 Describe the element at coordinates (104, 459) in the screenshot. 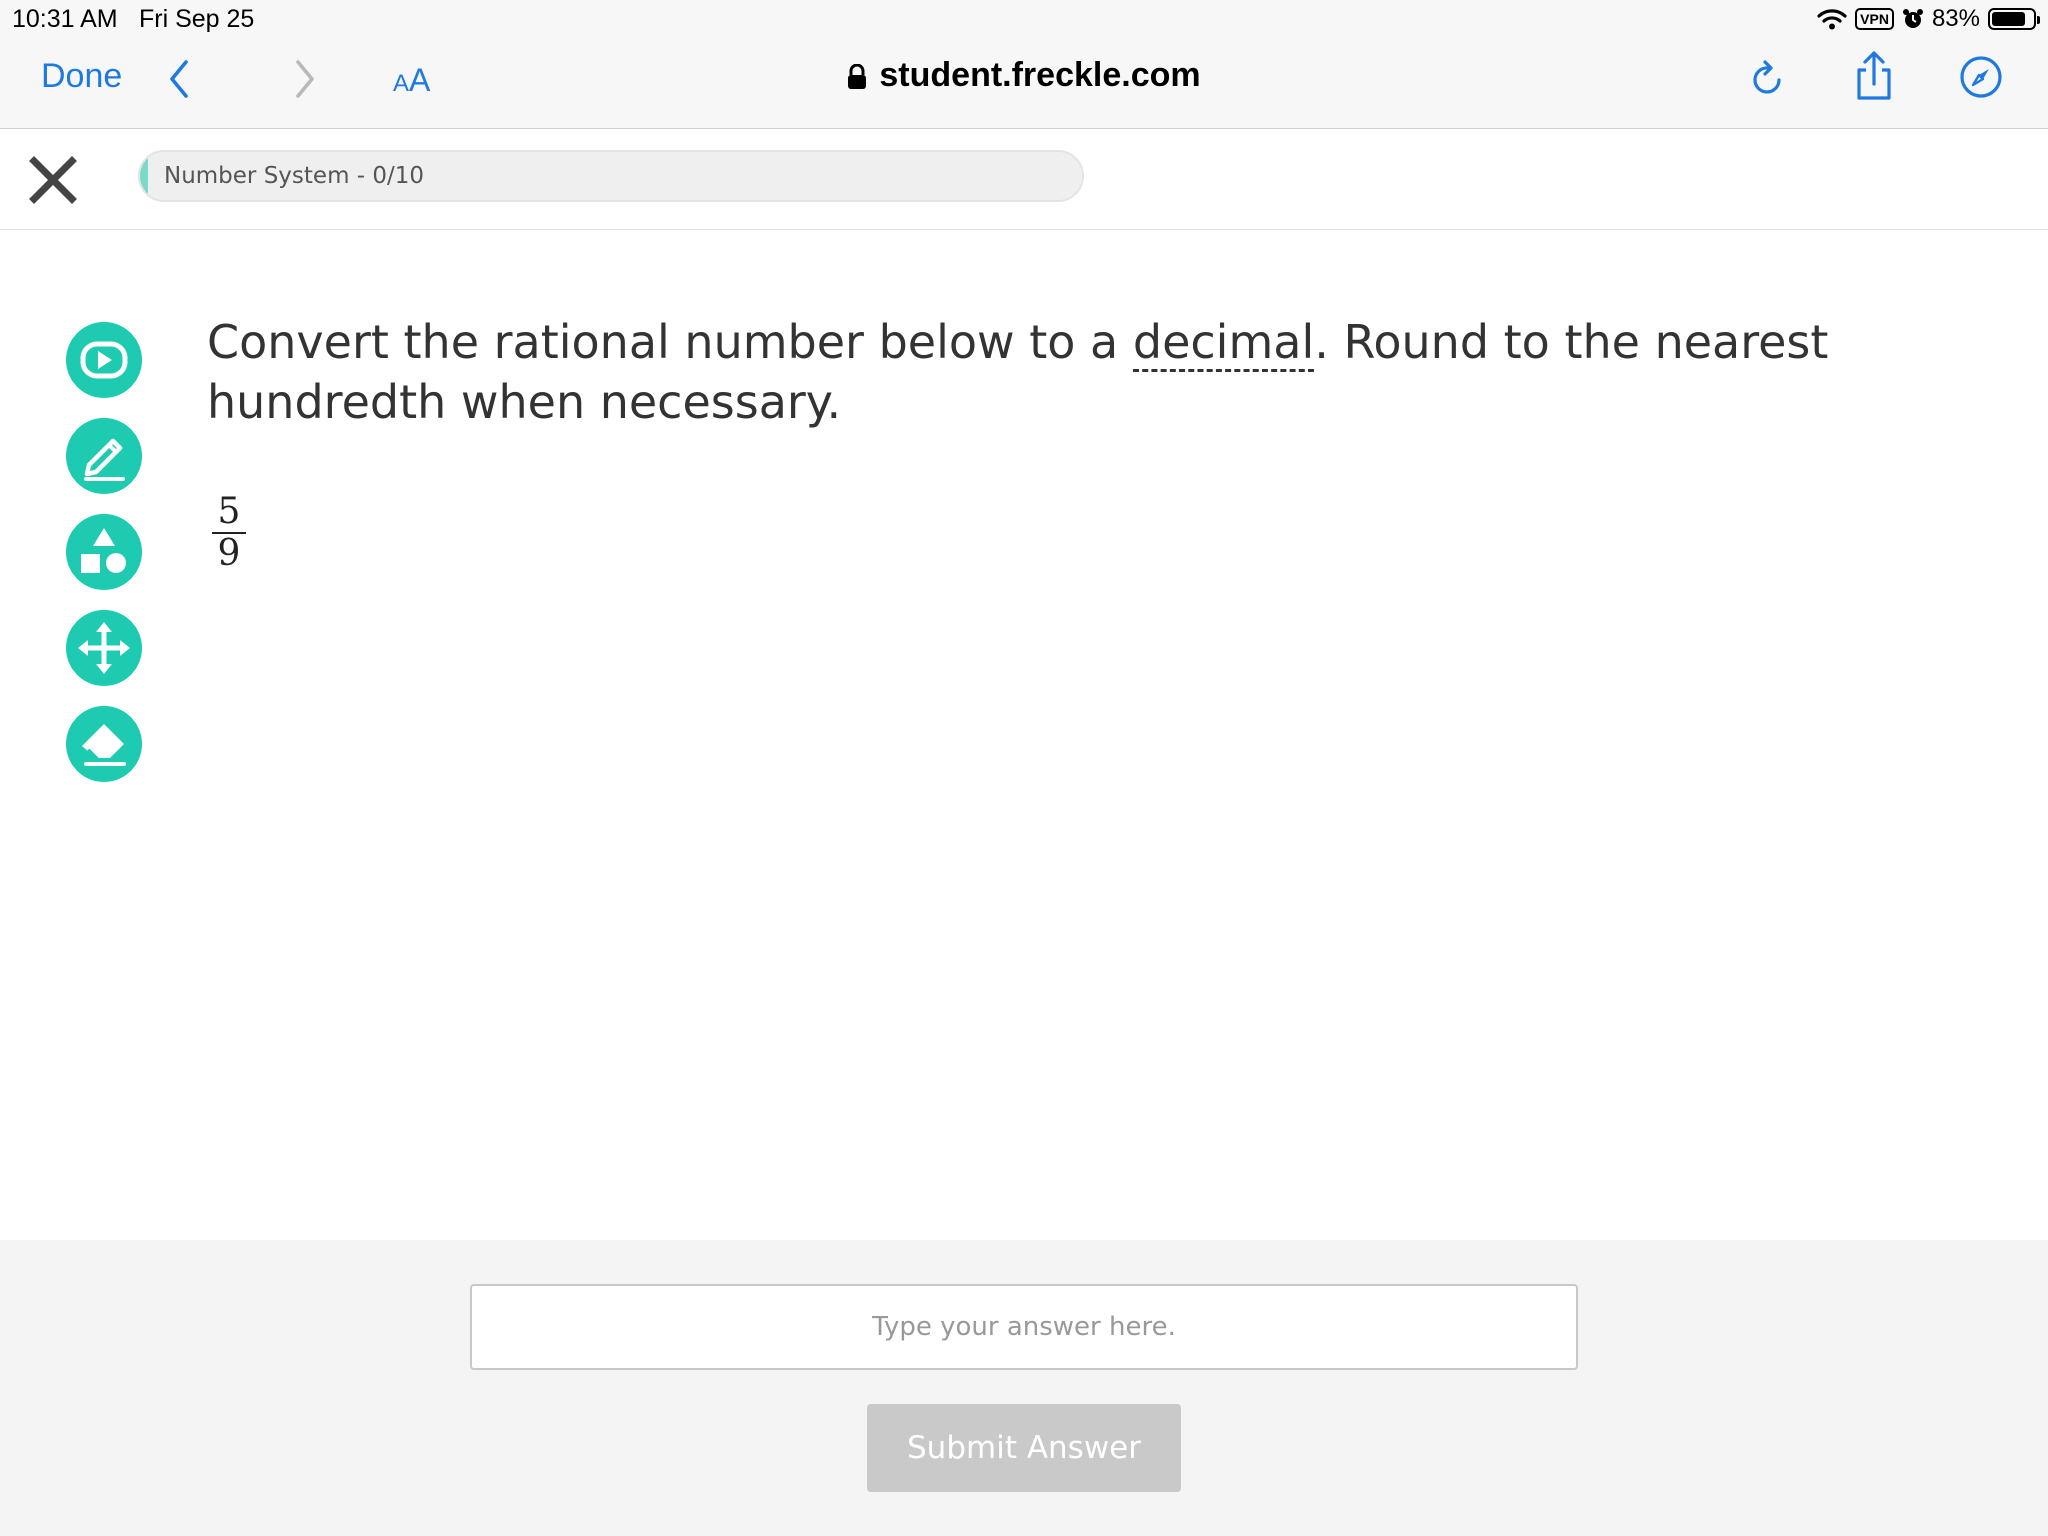

I see `pencil-icon` at that location.